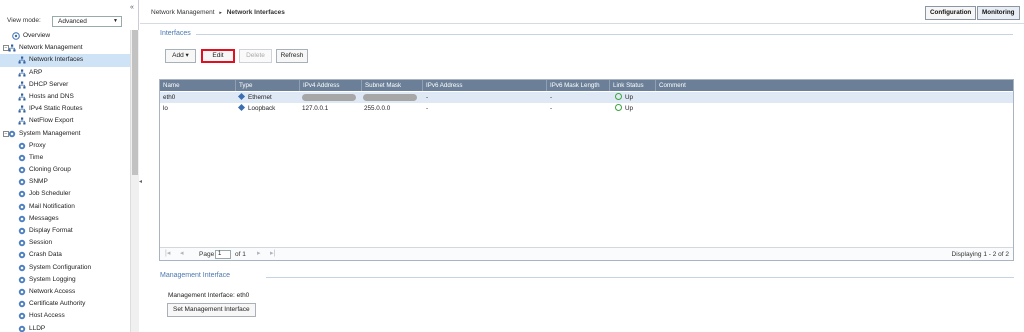 Image resolution: width=1024 pixels, height=332 pixels. What do you see at coordinates (182, 253) in the screenshot?
I see `previous-page-icon: ◂` at bounding box center [182, 253].